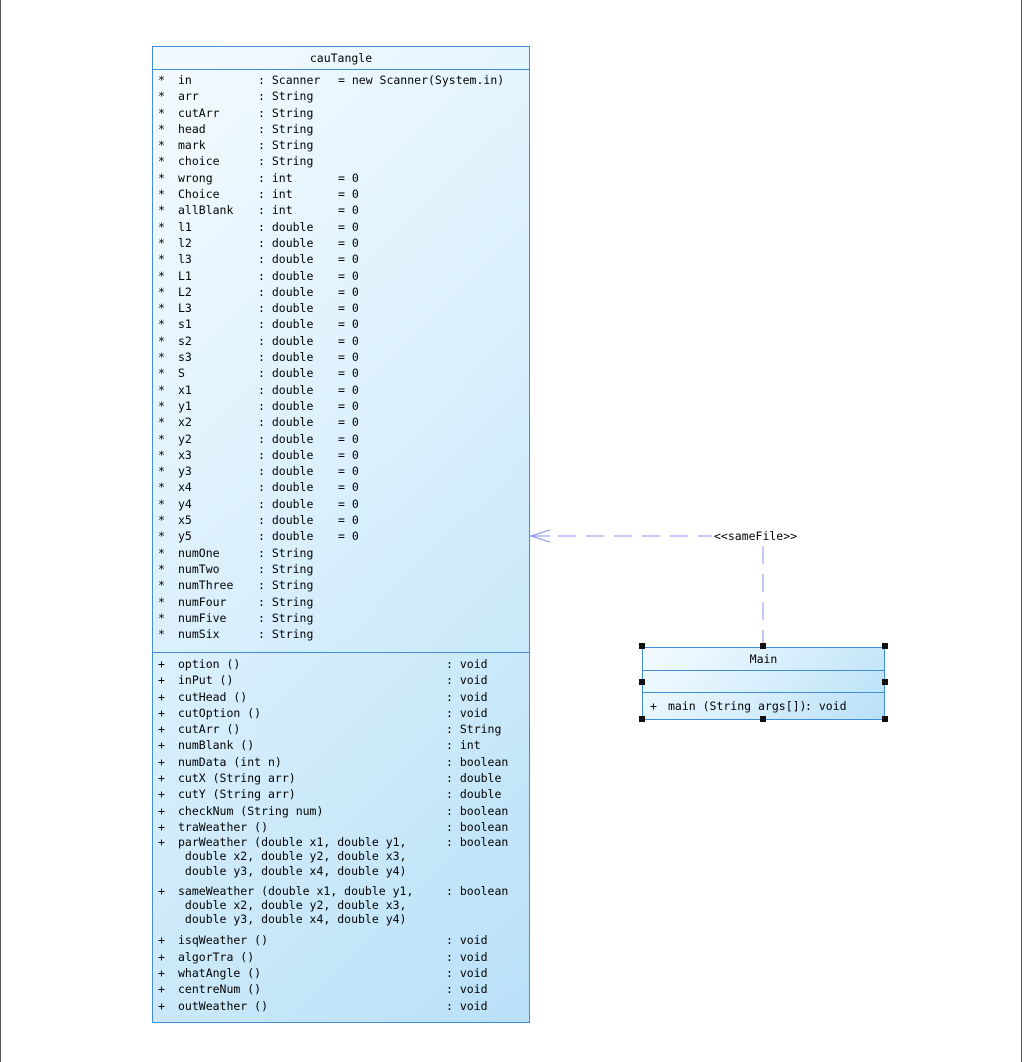  I want to click on attribute-name: head, so click(192, 128).